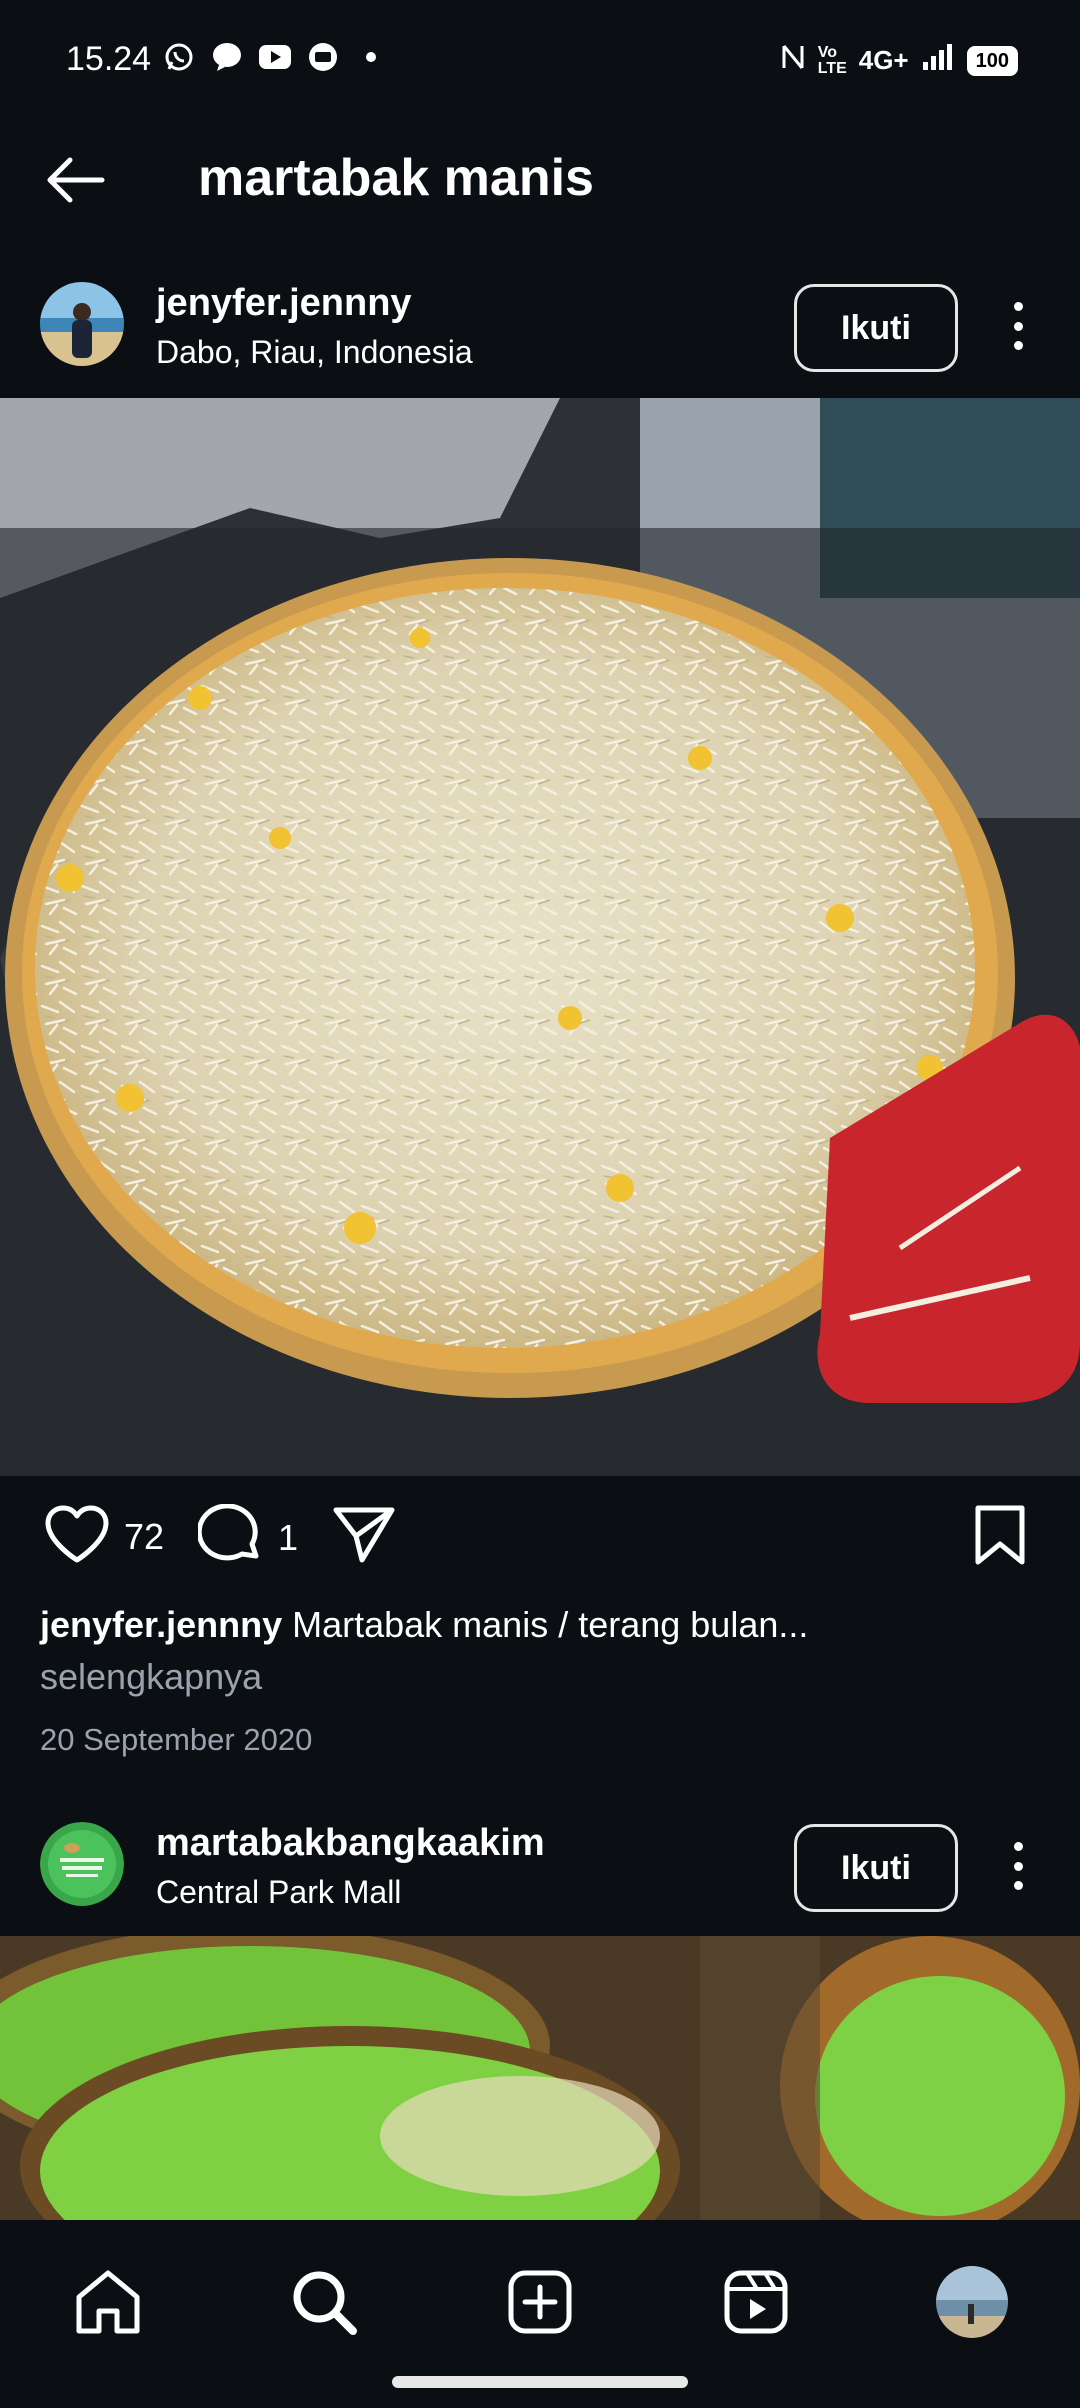  I want to click on bottom-navigation, so click(540, 2314).